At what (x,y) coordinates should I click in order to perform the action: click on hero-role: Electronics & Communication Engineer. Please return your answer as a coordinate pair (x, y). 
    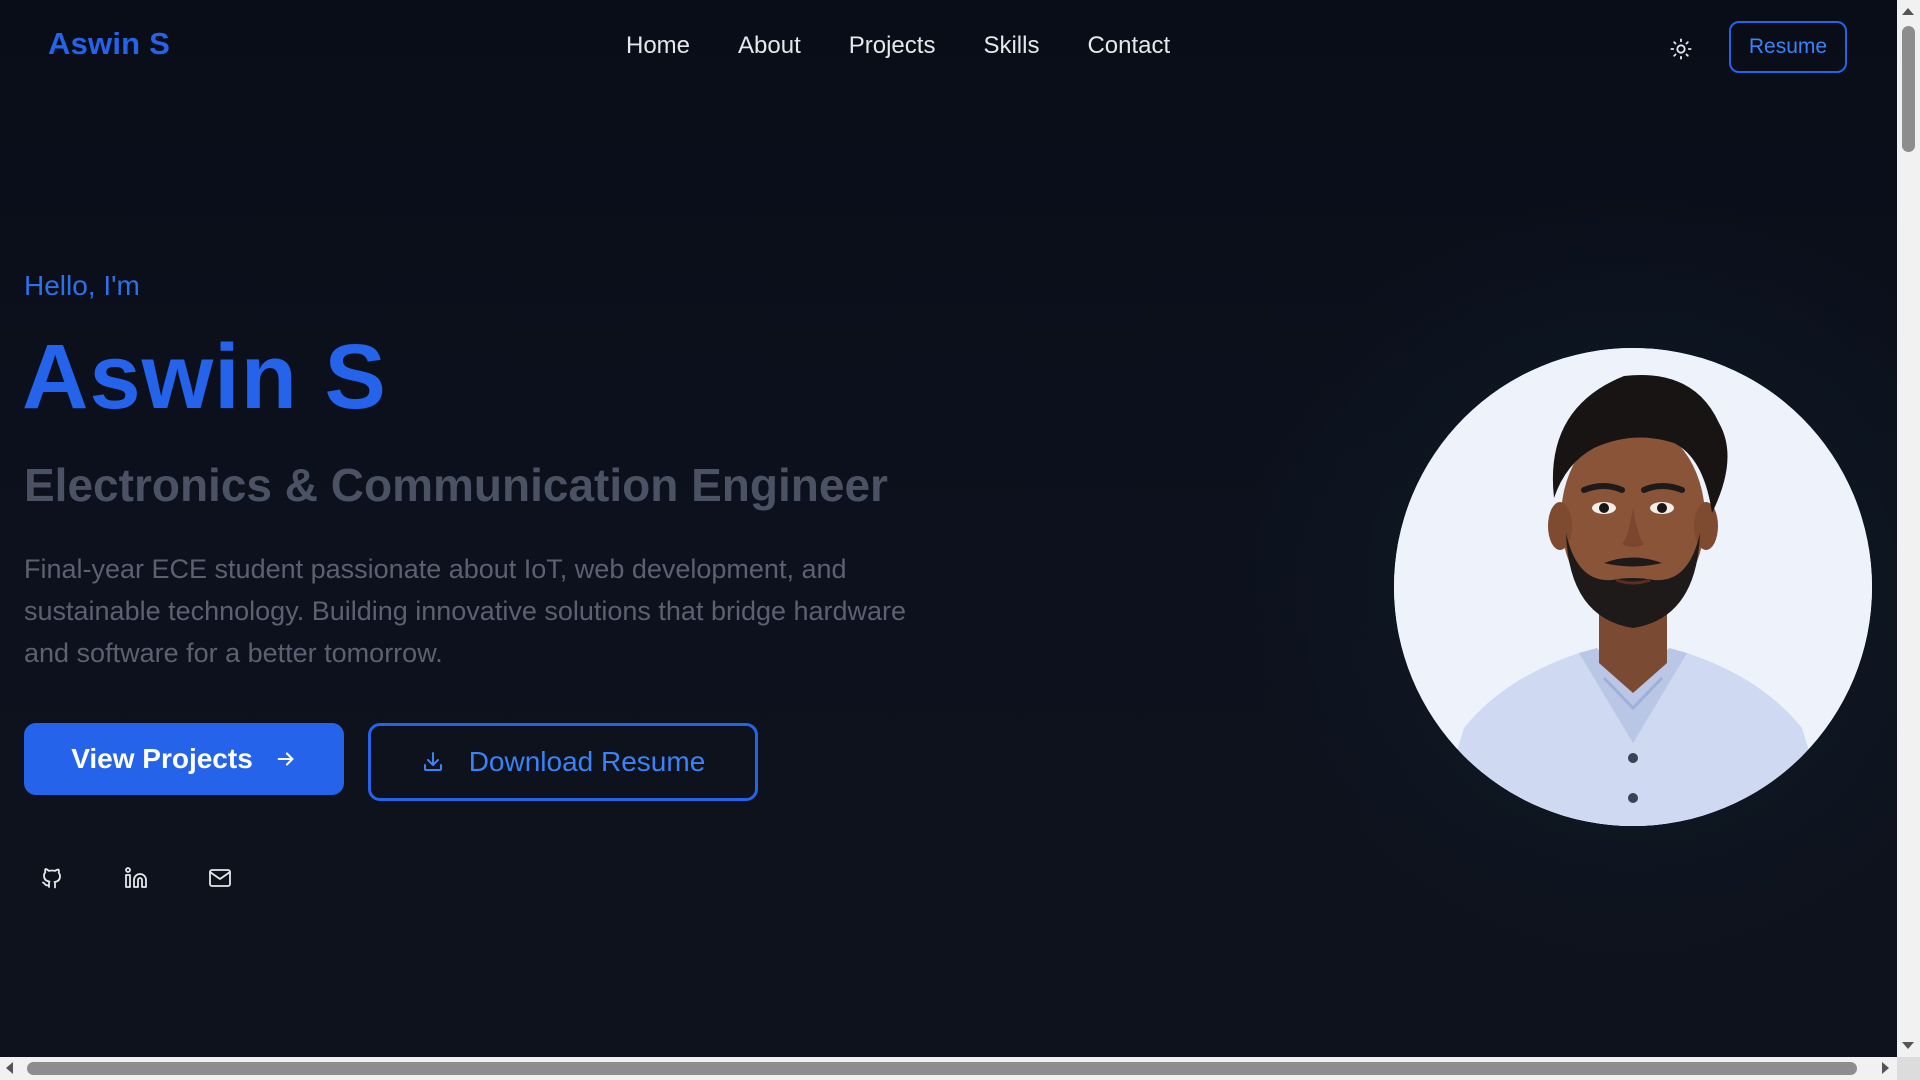
    Looking at the image, I should click on (456, 485).